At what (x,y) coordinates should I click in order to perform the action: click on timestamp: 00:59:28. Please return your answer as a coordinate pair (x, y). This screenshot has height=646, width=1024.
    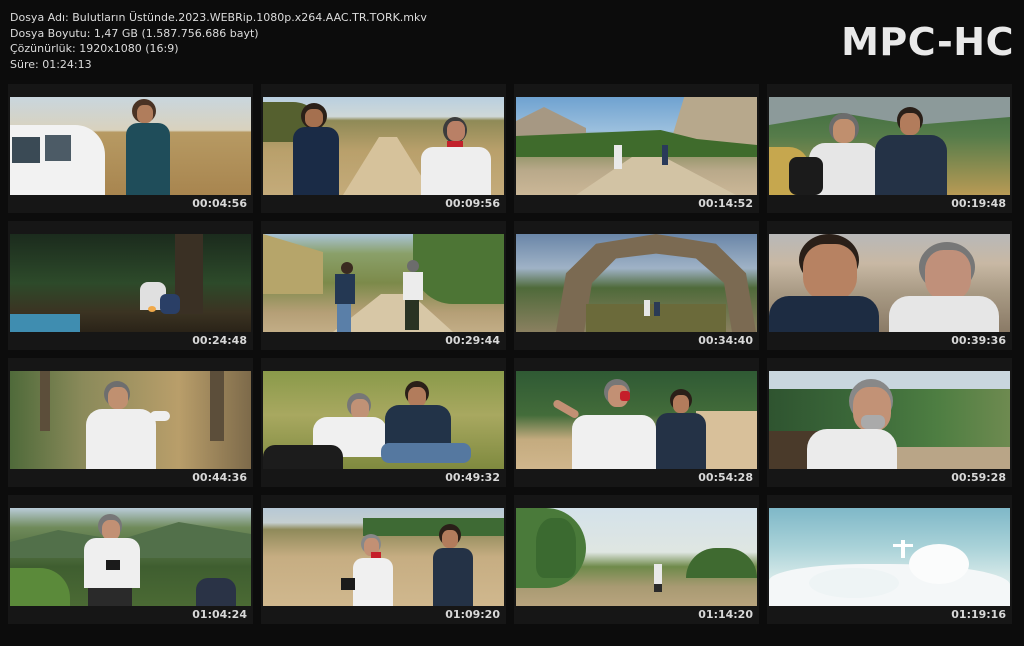
    Looking at the image, I should click on (978, 477).